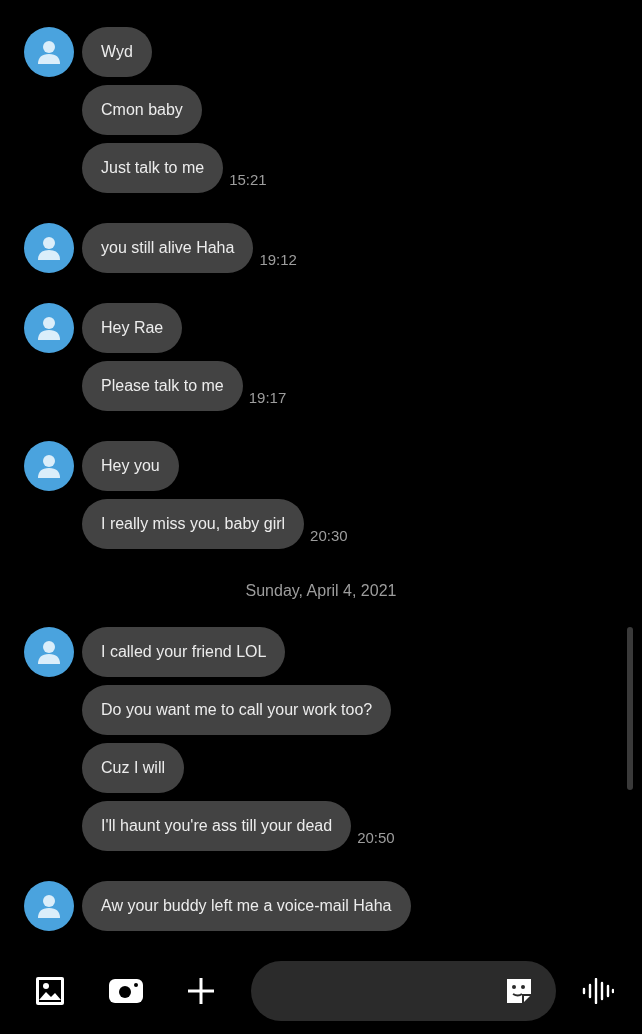 The height and width of the screenshot is (1034, 642). Describe the element at coordinates (237, 710) in the screenshot. I see `message-bubble: Do you want me to call your work too?` at that location.